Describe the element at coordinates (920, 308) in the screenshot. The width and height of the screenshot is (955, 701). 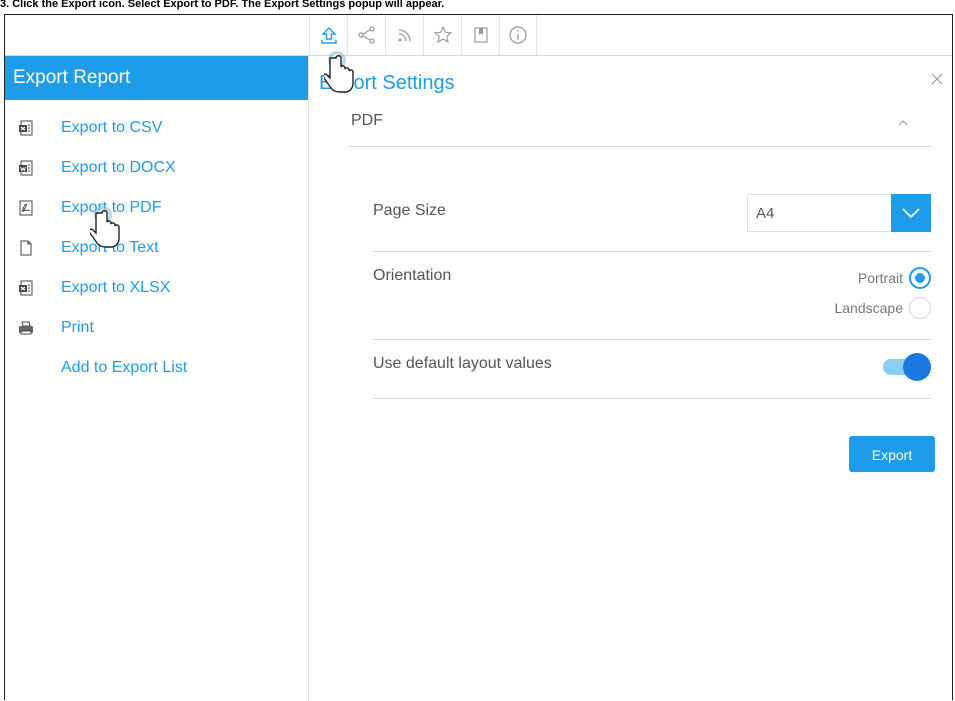
I see `landscape-radio` at that location.